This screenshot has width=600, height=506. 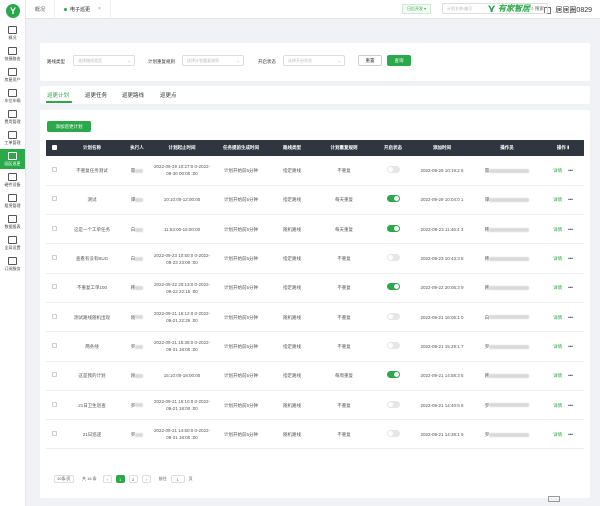 I want to click on sidebar-item-parking: 车位车辆, so click(x=12, y=96).